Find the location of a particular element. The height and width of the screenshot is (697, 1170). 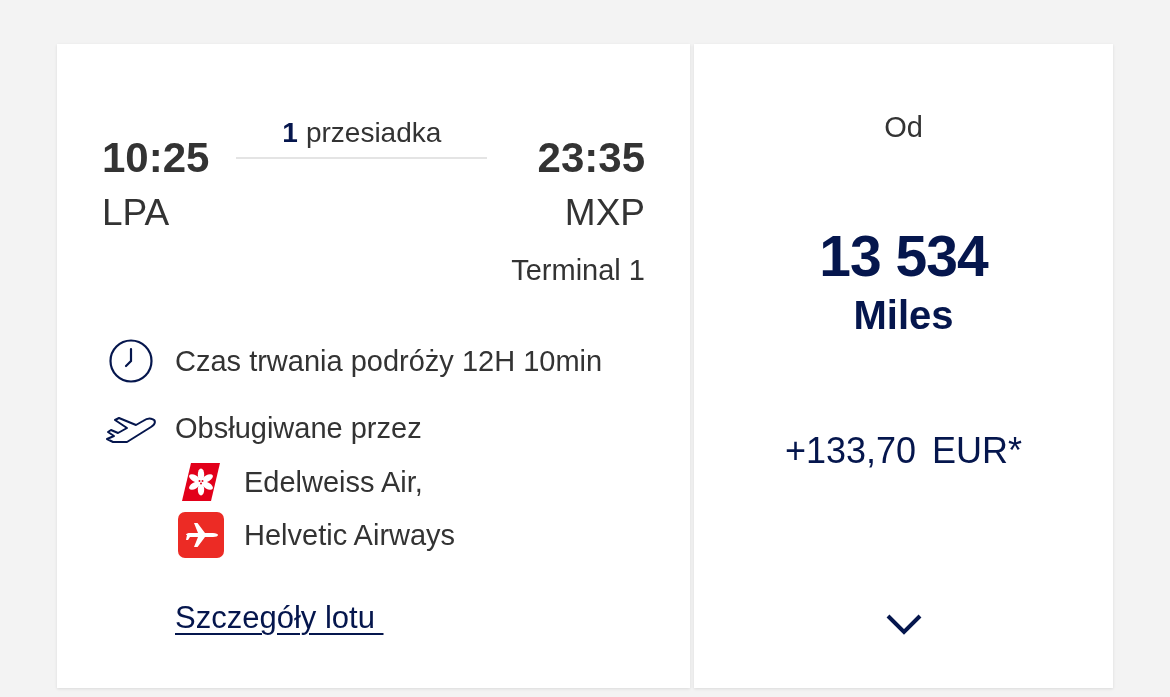

airline-name: Helvetic Airways is located at coordinates (350, 535).